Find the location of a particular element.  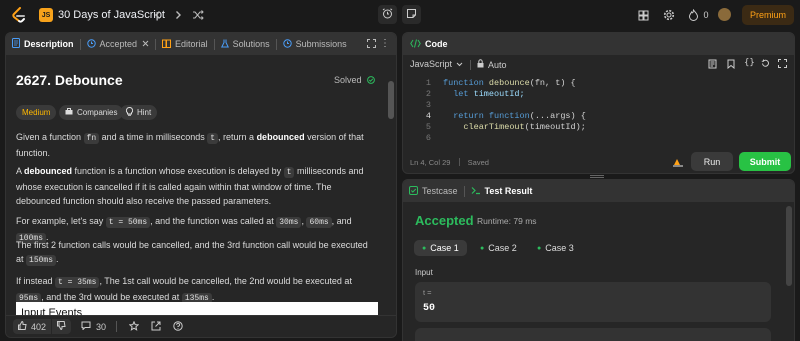

braces-icon: {} is located at coordinates (749, 63).